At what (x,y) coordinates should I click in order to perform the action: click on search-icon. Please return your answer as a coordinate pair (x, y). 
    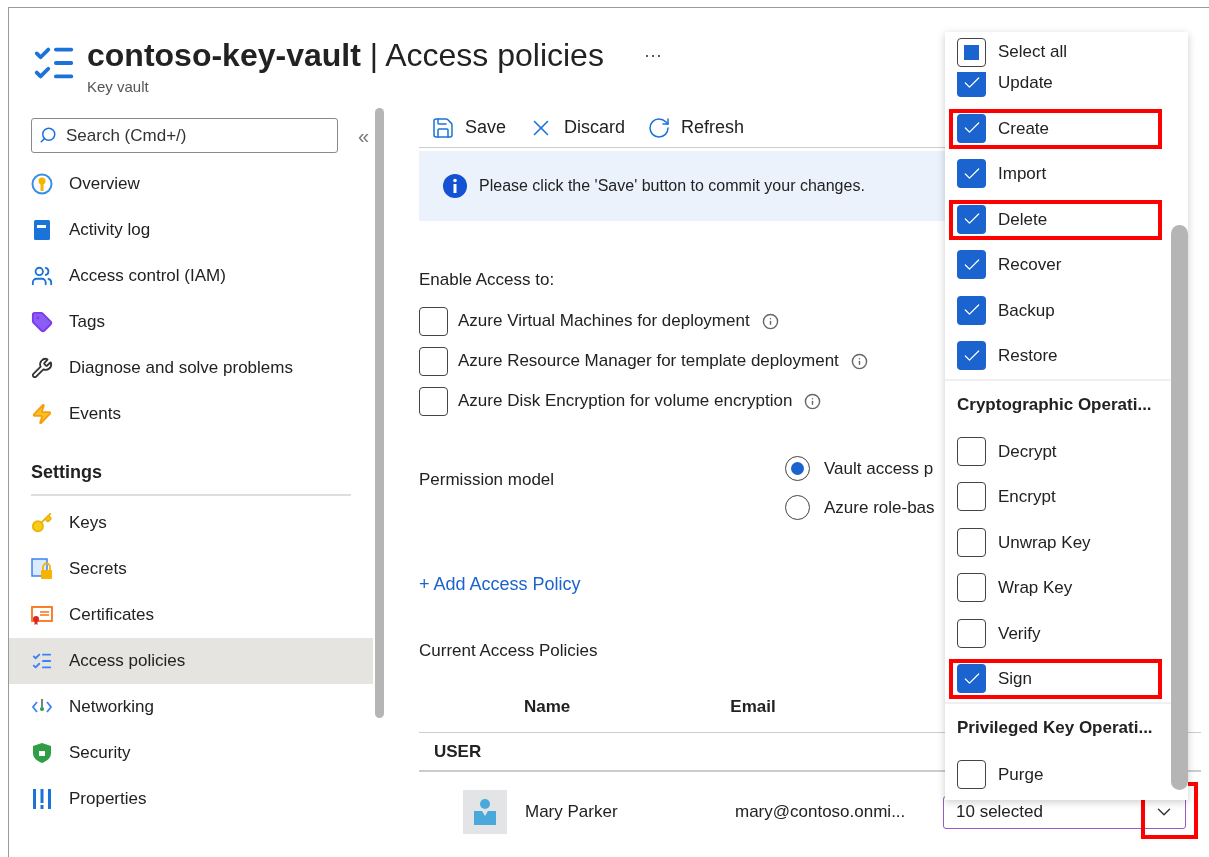
    Looking at the image, I should click on (48, 135).